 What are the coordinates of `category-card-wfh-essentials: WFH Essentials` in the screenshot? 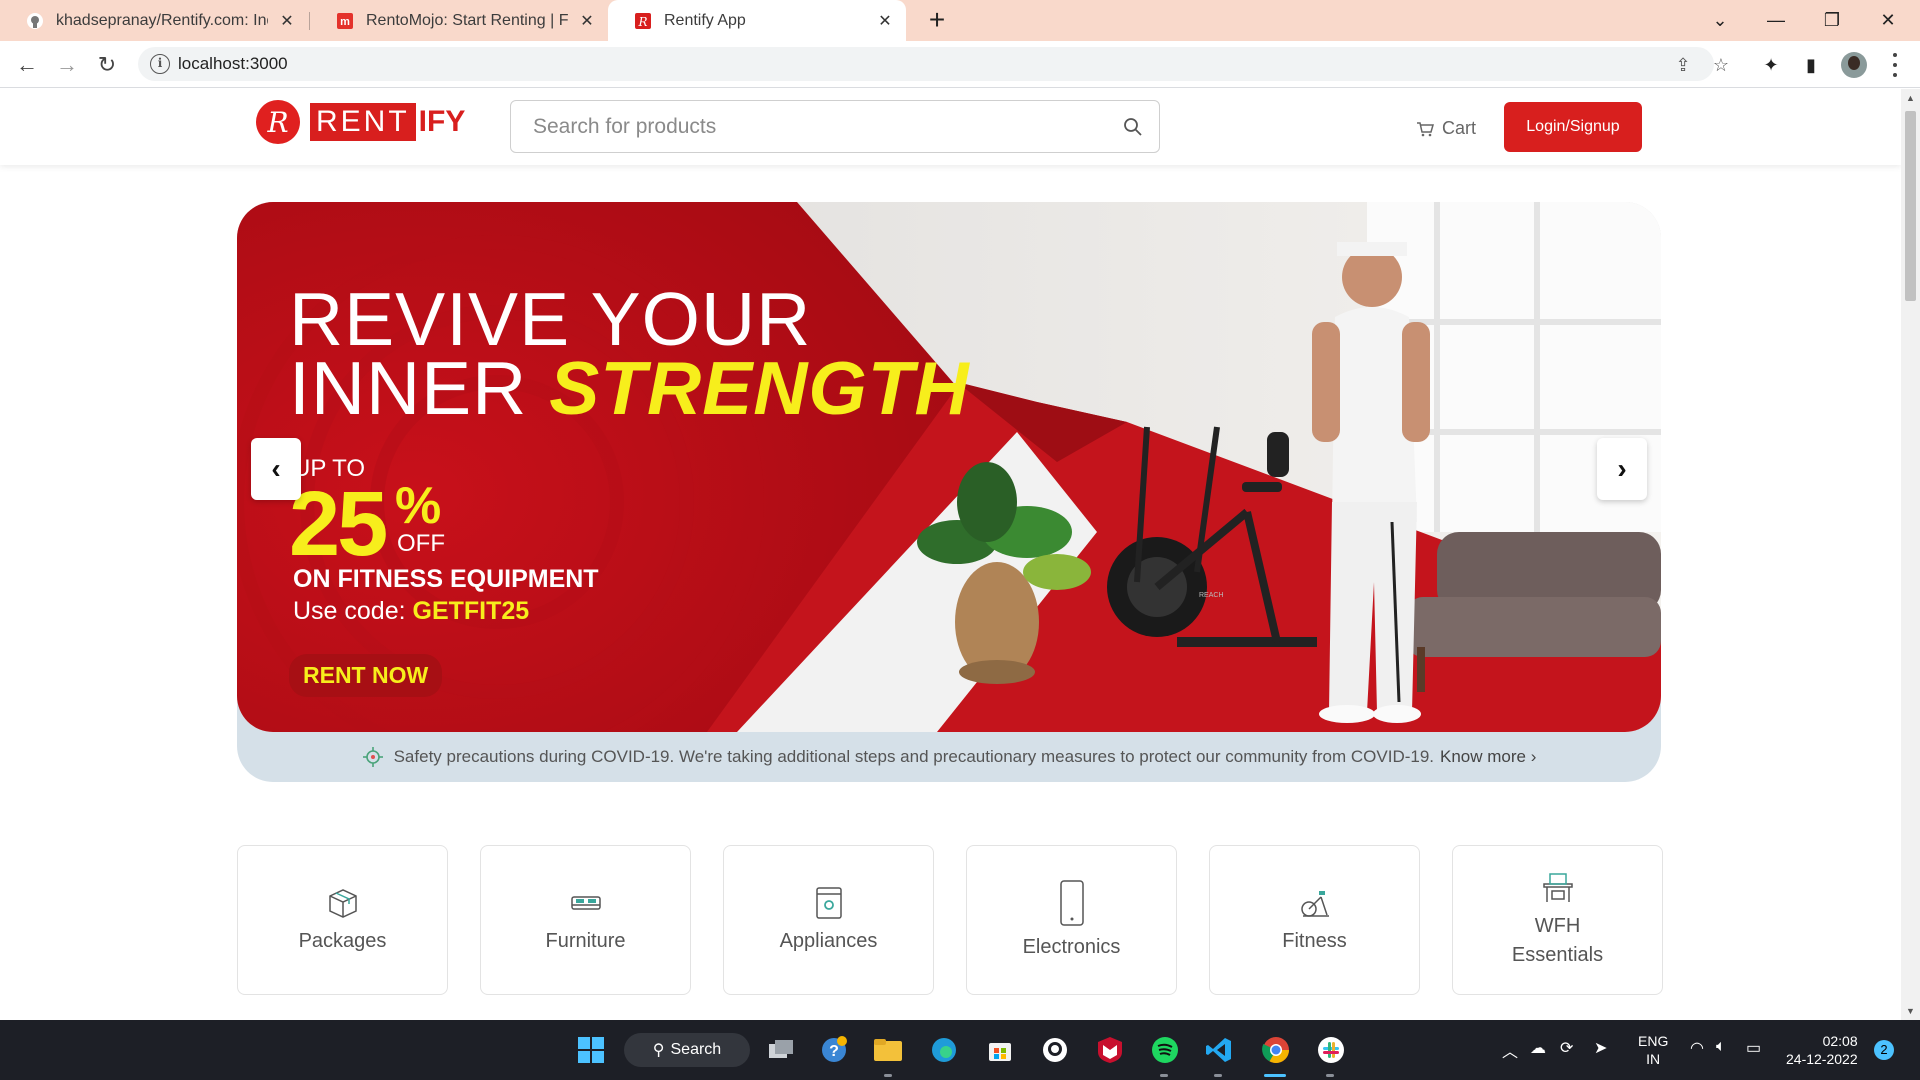 It's located at (1557, 920).